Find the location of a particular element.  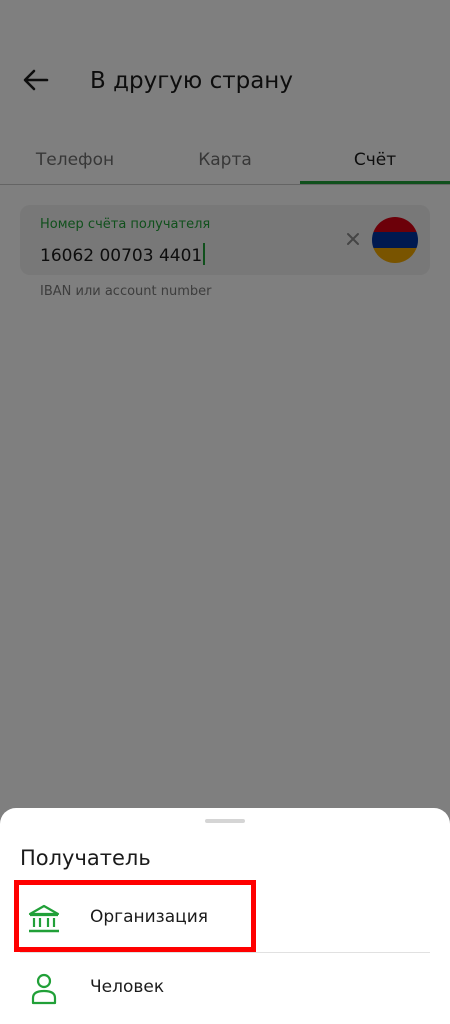

person-icon is located at coordinates (44, 989).